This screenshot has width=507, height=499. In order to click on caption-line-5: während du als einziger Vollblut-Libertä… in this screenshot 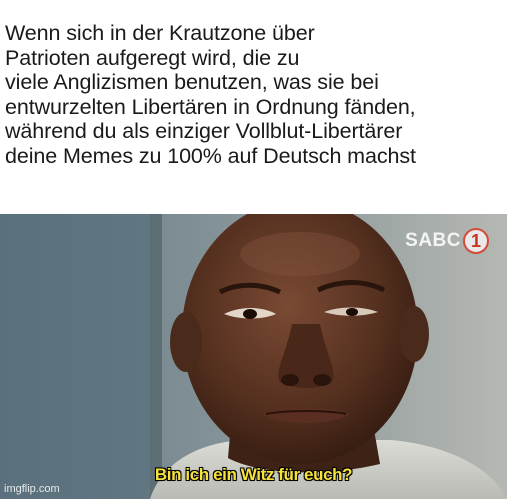, I will do `click(204, 131)`.